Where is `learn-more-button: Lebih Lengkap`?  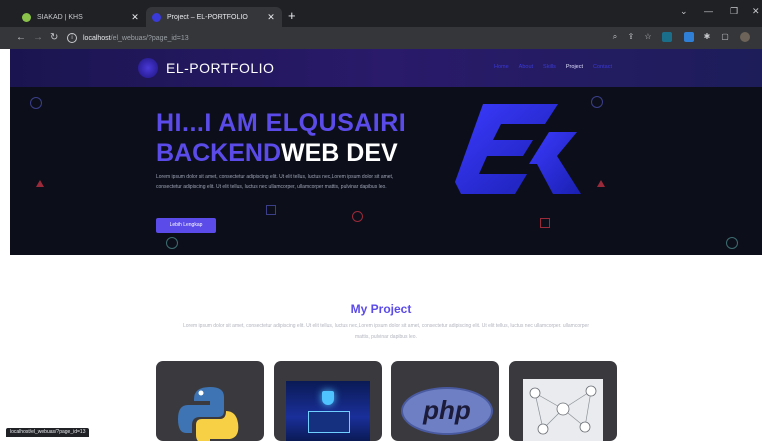 learn-more-button: Lebih Lengkap is located at coordinates (186, 225).